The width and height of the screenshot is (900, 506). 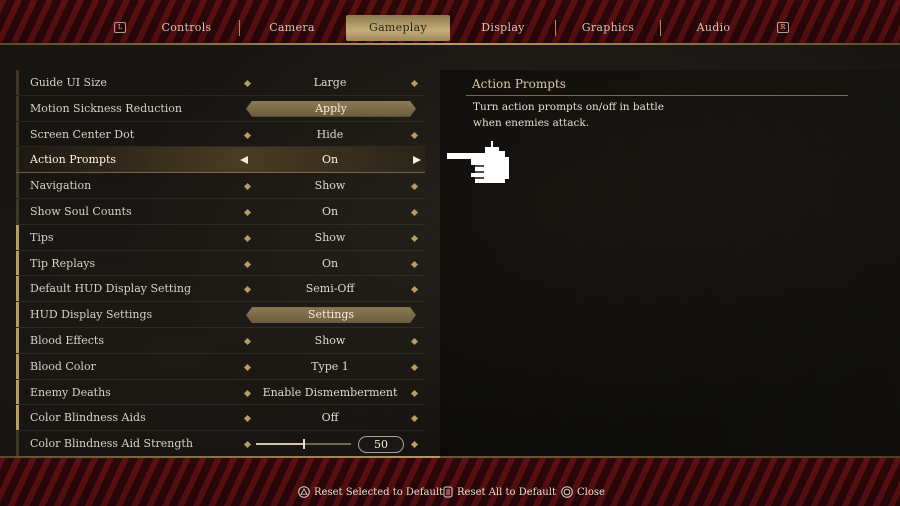 I want to click on apply-button: Apply, so click(x=331, y=109).